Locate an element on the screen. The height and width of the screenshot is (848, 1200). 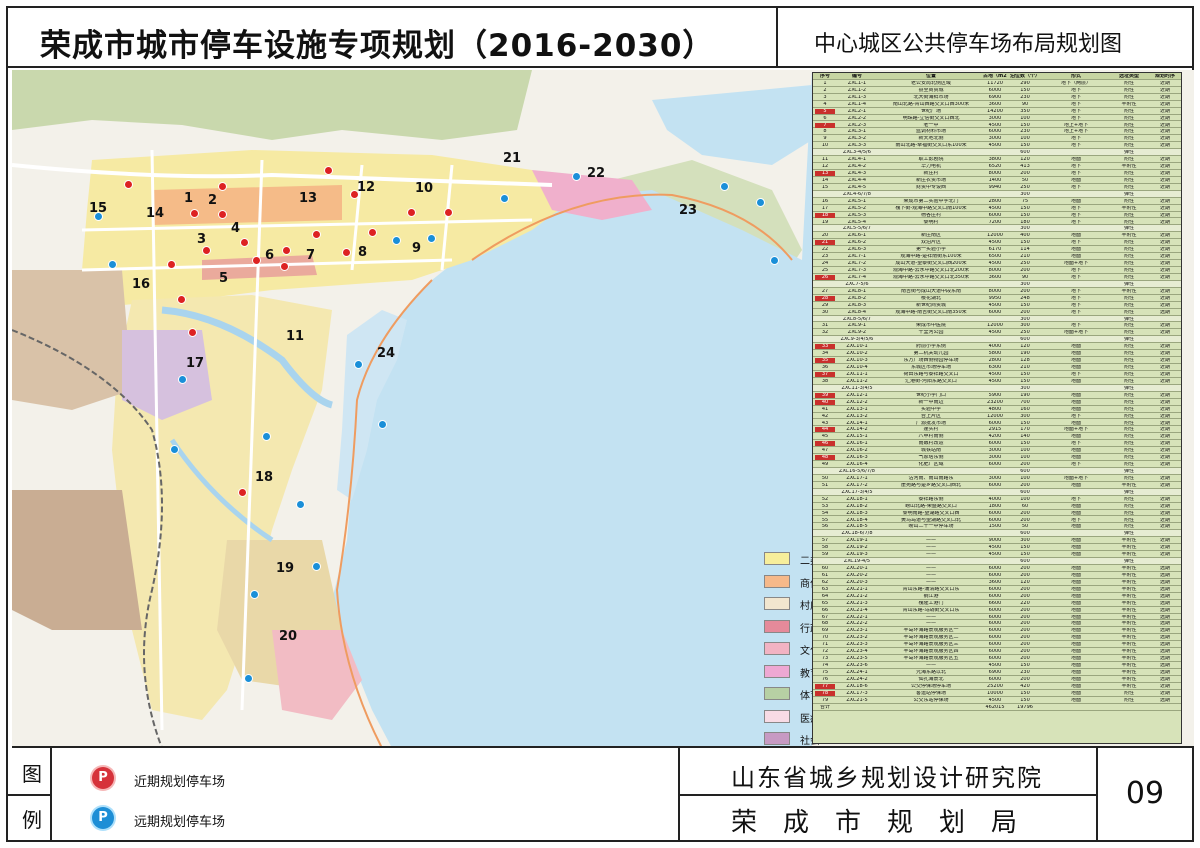
table-cell: ZXC21-2 is located at coordinates (857, 596).